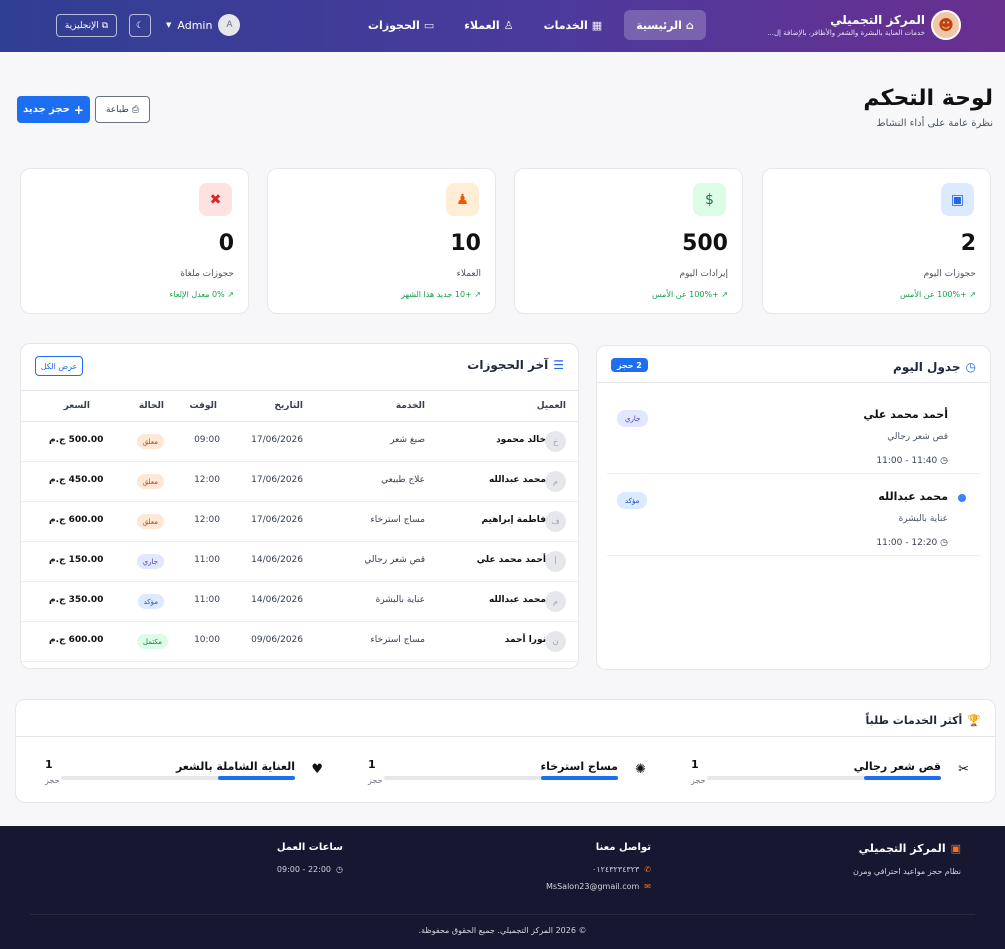 This screenshot has height=949, width=1005. I want to click on recent-bookings-title: آخر الحجوزات, so click(508, 365).